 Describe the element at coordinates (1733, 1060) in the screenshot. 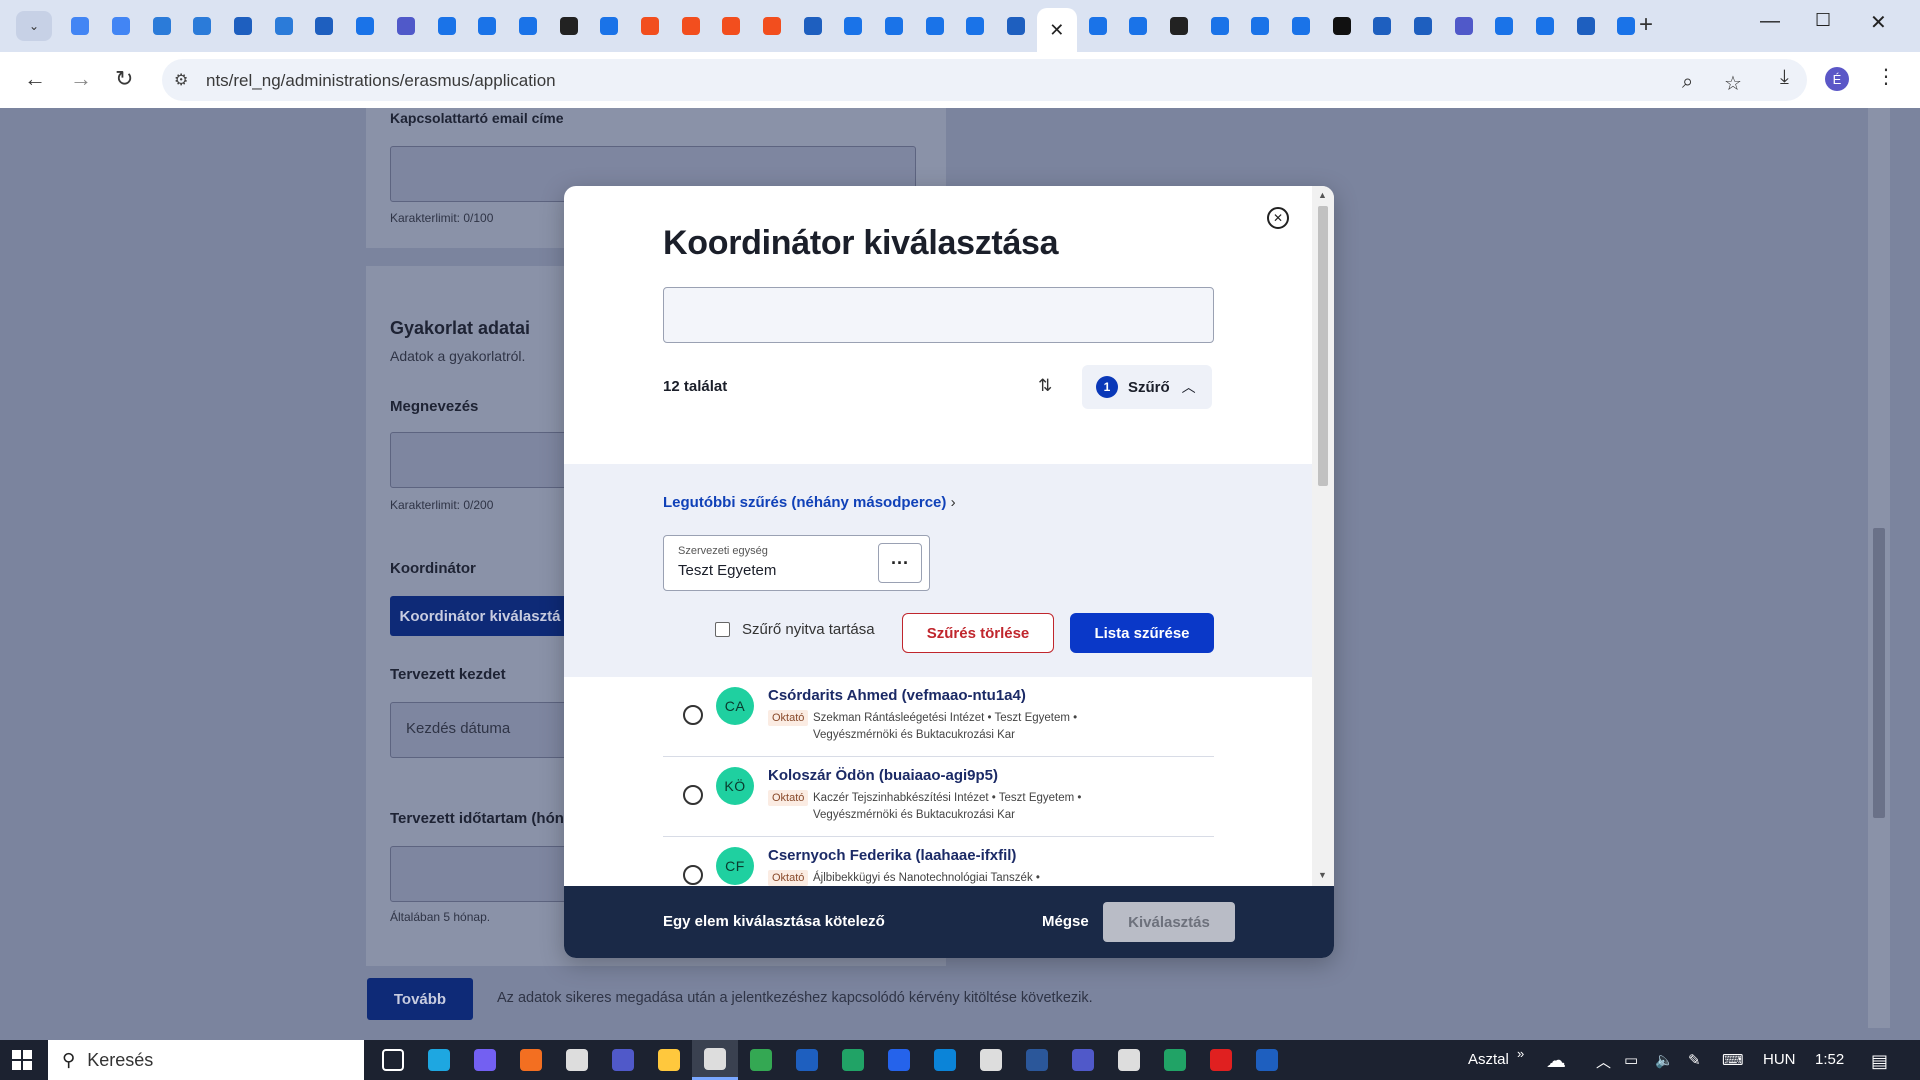

I see `keyboard-icon: ⌨` at that location.